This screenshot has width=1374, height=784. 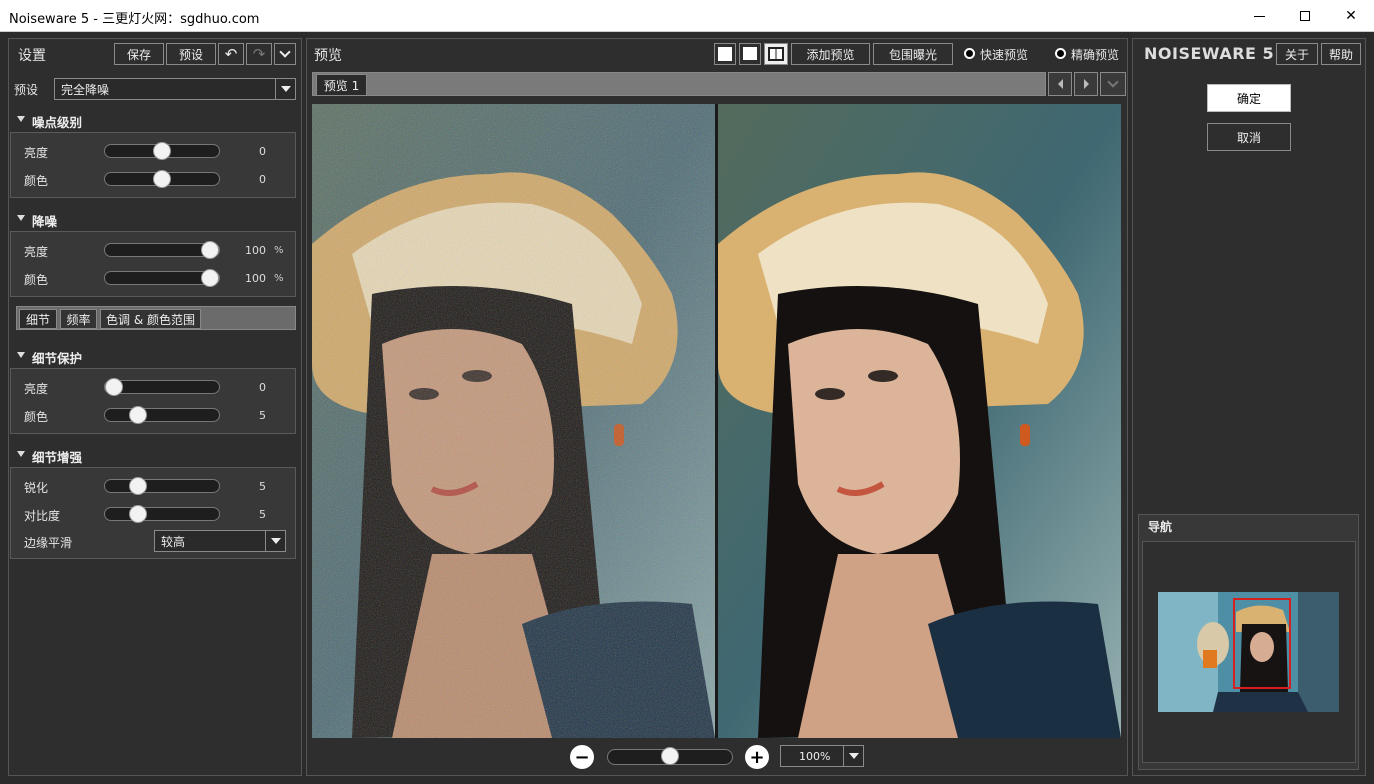 I want to click on navigator-view-rect, so click(x=1262, y=643).